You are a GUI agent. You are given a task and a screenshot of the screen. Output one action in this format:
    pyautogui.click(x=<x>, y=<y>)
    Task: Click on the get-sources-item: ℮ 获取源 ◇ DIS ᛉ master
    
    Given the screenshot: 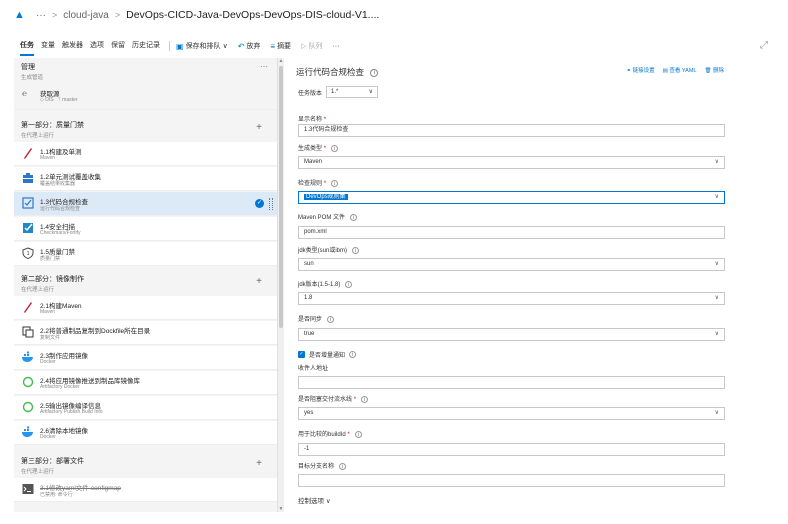 What is the action you would take?
    pyautogui.click(x=145, y=97)
    